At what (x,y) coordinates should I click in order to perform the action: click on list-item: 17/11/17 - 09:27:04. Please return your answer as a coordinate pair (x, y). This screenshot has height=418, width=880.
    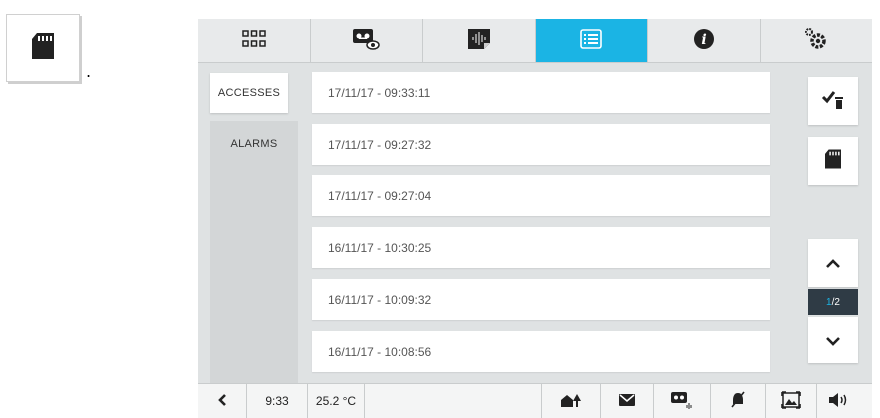
    Looking at the image, I should click on (541, 195).